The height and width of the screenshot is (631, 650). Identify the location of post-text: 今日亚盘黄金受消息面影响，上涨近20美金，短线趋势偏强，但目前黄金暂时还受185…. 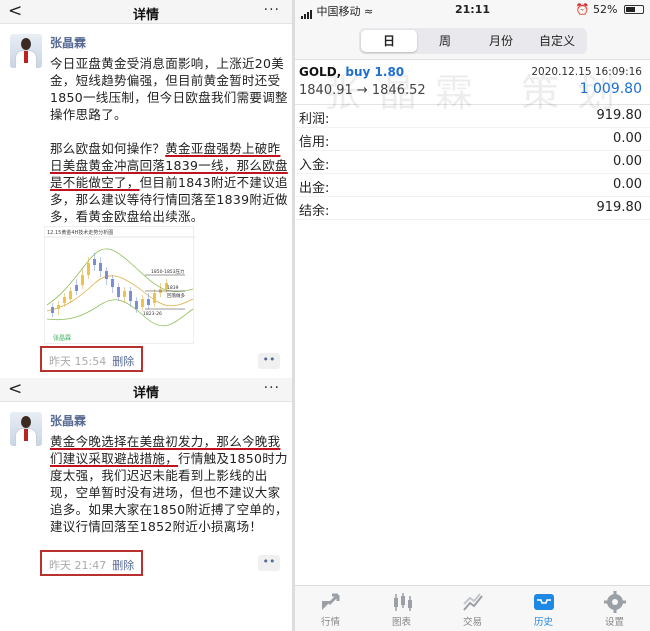
(169, 148).